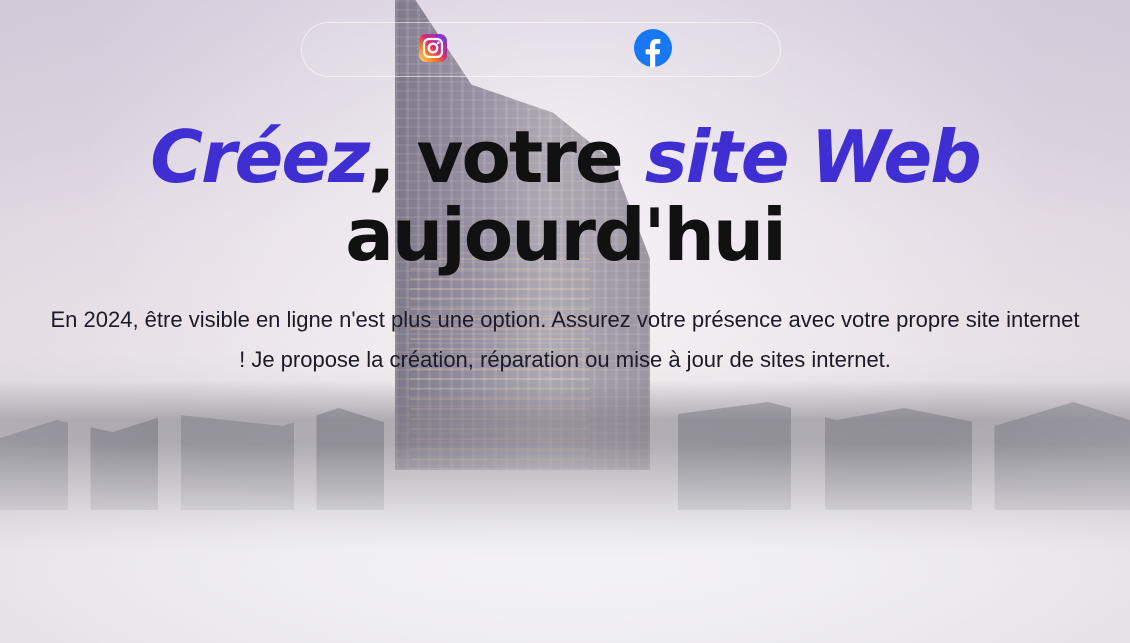 The image size is (1130, 643). I want to click on instagram-icon, so click(433, 47).